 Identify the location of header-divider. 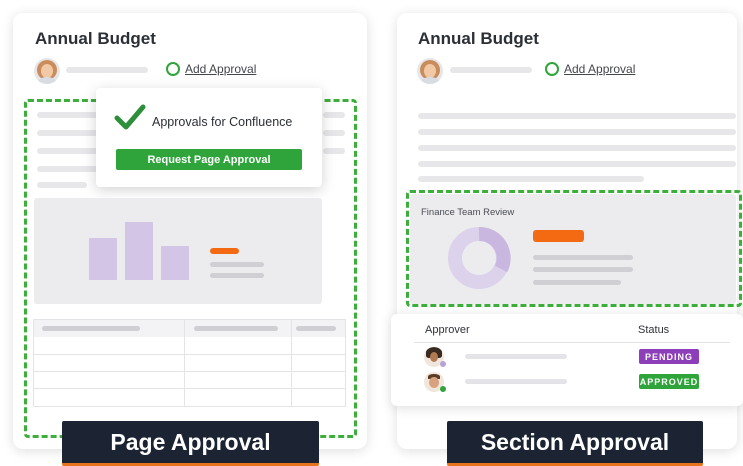
(572, 342).